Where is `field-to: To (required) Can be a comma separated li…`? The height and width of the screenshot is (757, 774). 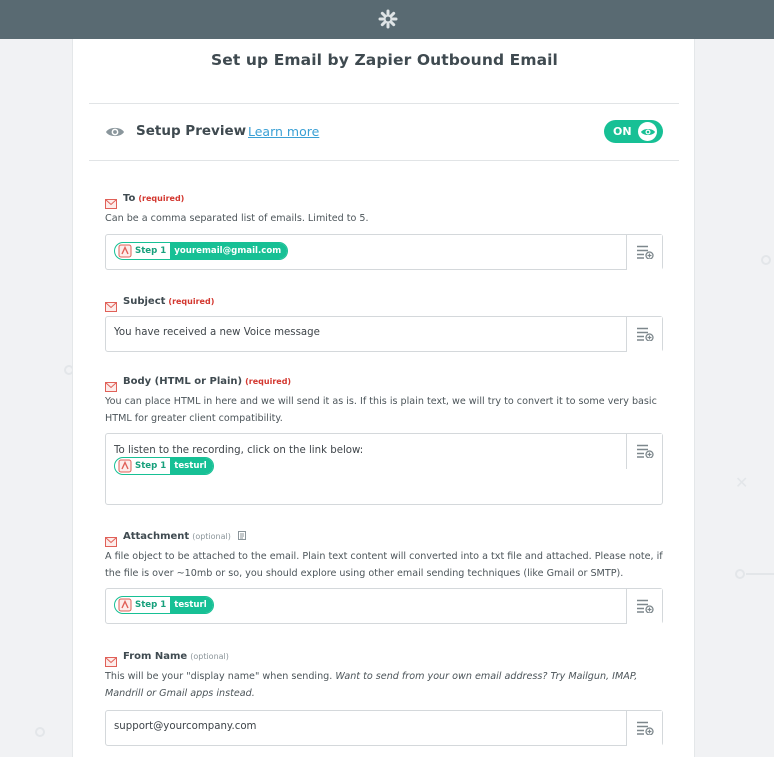 field-to: To (required) Can be a comma separated li… is located at coordinates (384, 231).